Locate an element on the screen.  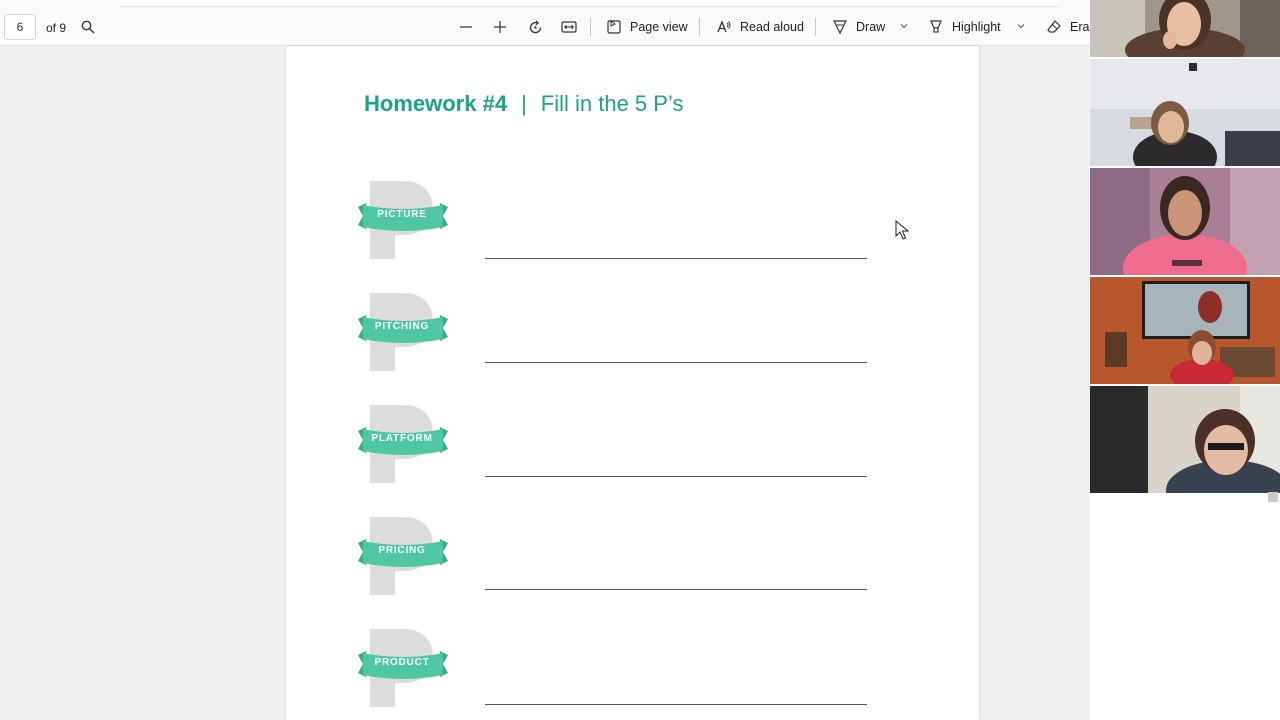
fit-width-icon is located at coordinates (569, 27).